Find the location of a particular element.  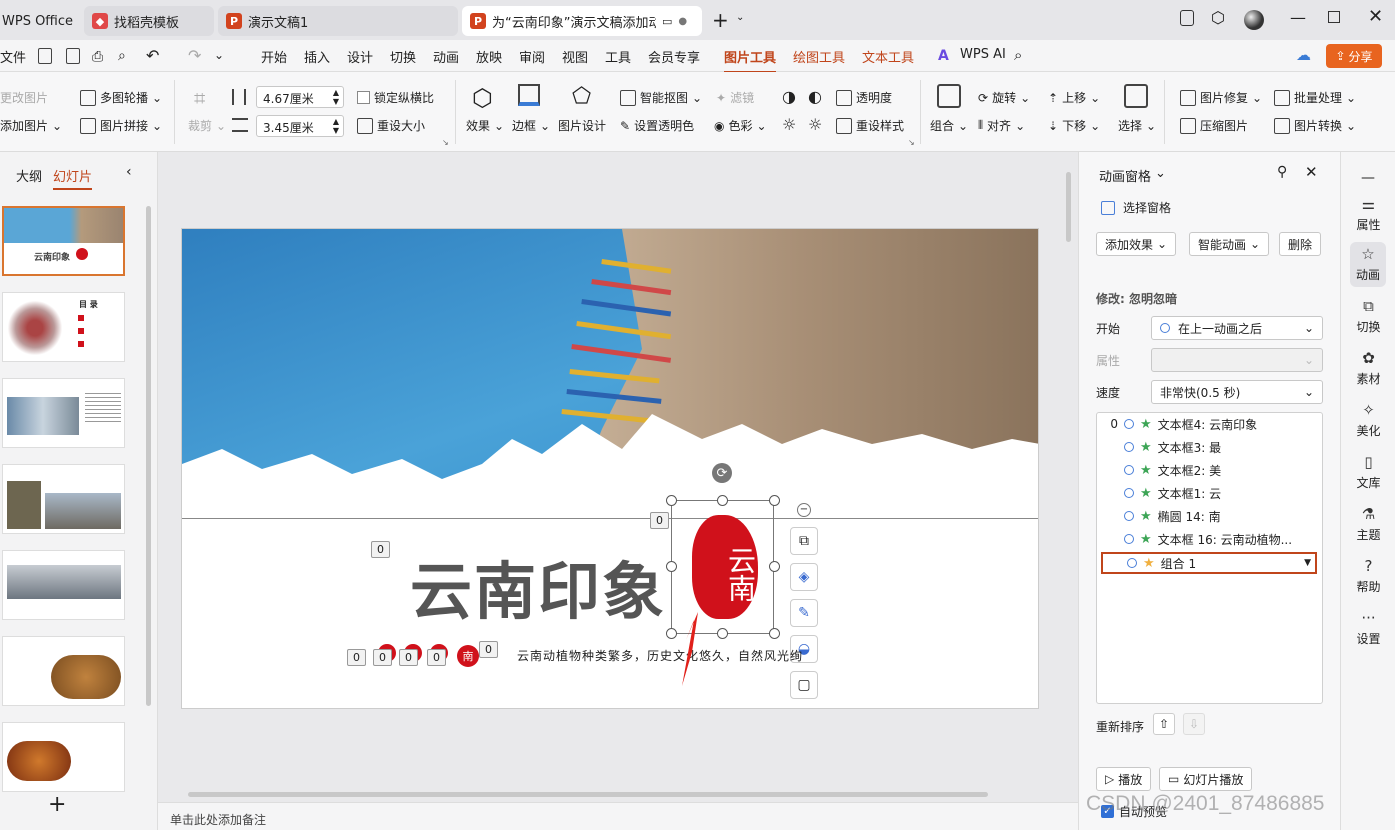

tab-active-doc: P 为“云南印象”演示文稿添加动画 ▭ ● is located at coordinates (582, 21).